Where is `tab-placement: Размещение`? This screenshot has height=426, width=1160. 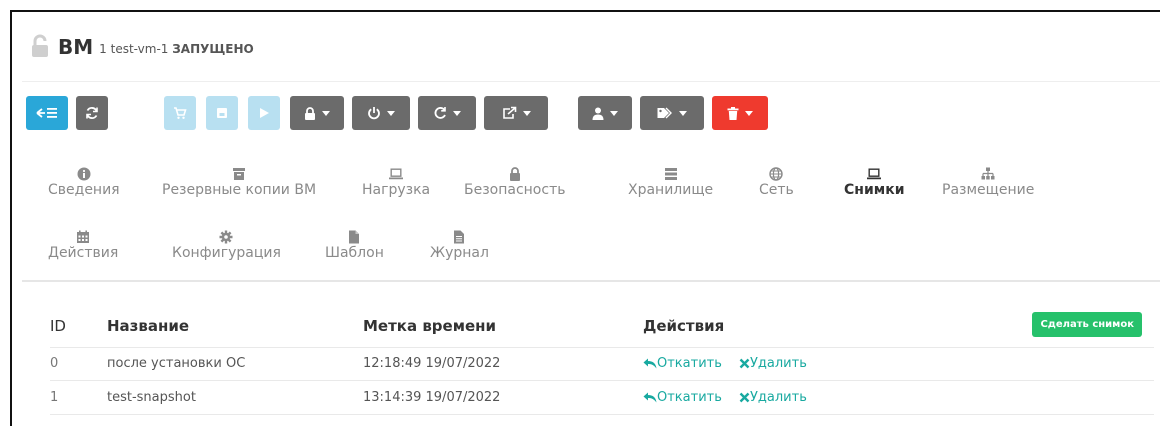 tab-placement: Размещение is located at coordinates (988, 182).